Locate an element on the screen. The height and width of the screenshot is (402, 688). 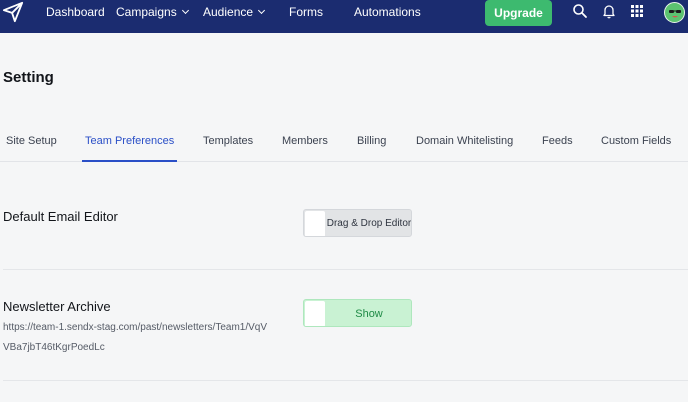
nav-audience-label: Audience is located at coordinates (228, 12).